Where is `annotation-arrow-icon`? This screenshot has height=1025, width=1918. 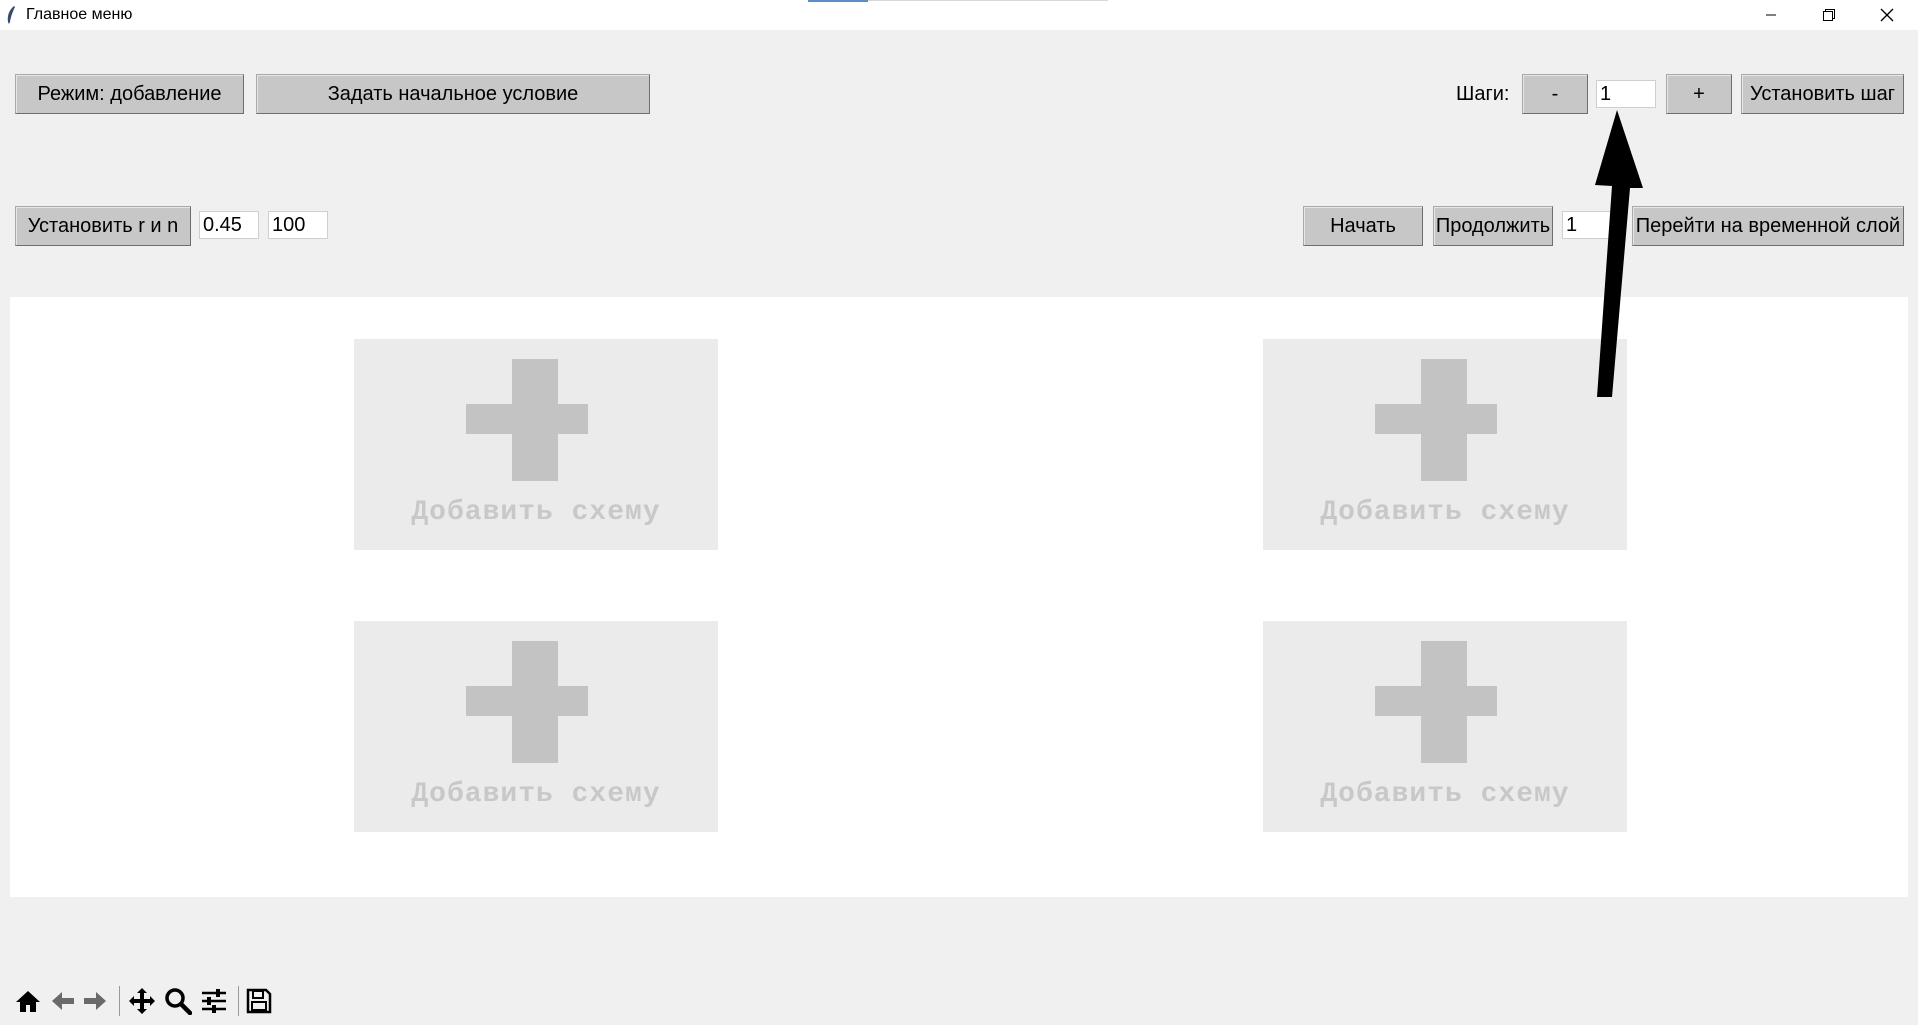
annotation-arrow-icon is located at coordinates (1619, 253).